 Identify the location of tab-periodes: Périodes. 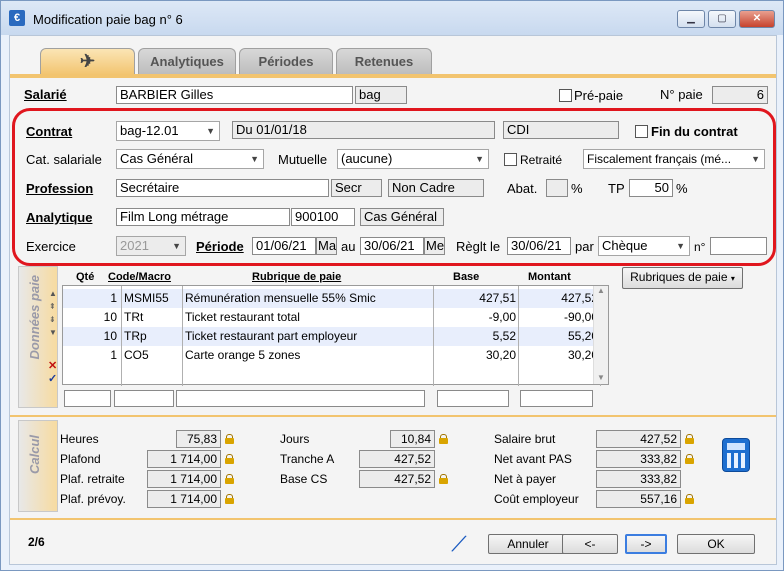
(286, 61).